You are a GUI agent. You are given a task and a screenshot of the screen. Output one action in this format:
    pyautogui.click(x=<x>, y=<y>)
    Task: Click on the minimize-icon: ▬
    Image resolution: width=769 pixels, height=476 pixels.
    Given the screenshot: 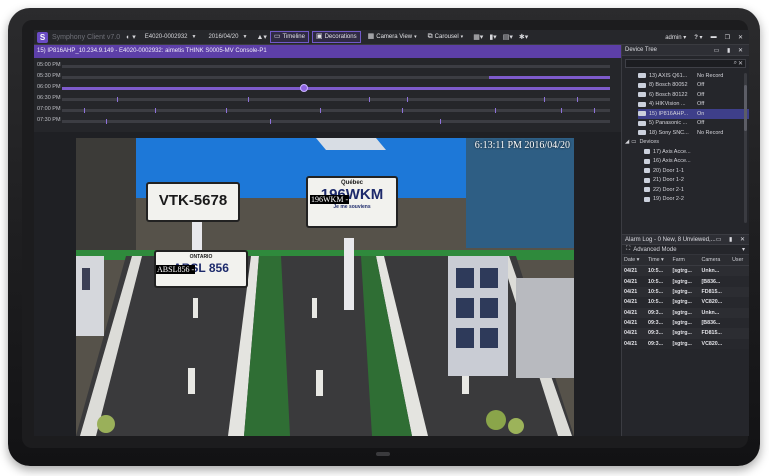 What is the action you would take?
    pyautogui.click(x=714, y=37)
    